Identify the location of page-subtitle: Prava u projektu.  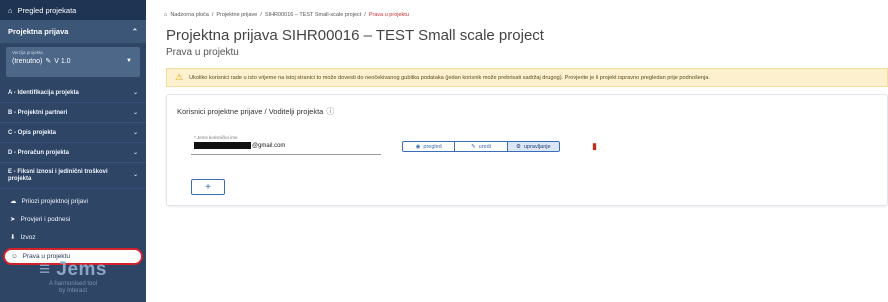
(202, 52).